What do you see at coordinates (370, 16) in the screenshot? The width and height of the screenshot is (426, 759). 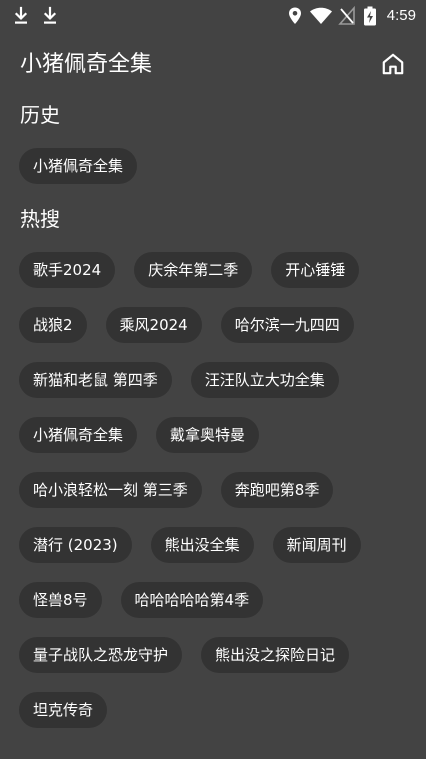 I see `battery-charging-icon` at bounding box center [370, 16].